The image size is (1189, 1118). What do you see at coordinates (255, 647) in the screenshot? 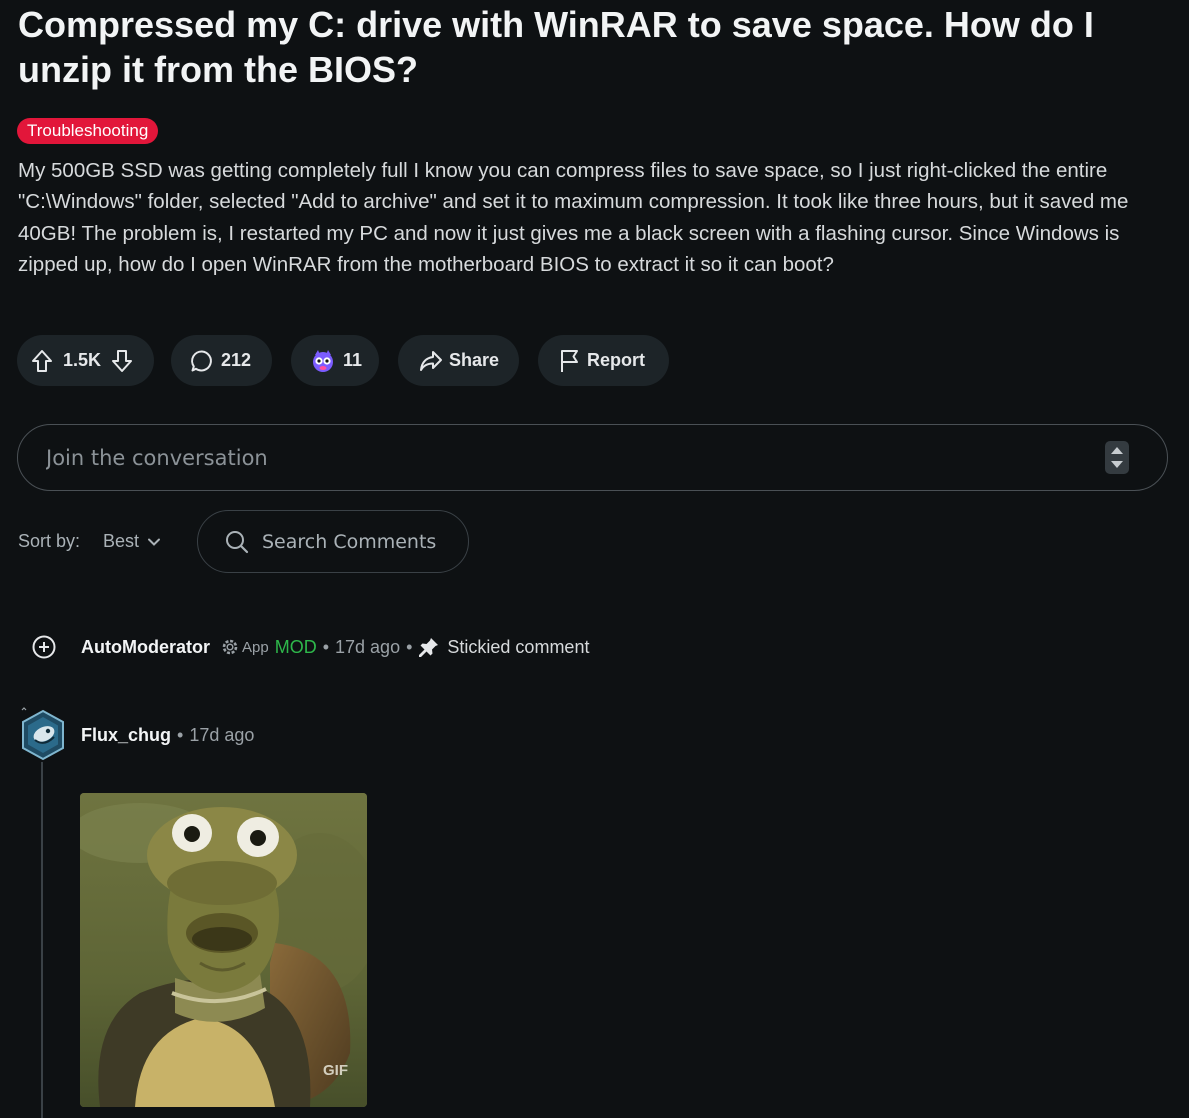
I see `app-badge-label: App` at bounding box center [255, 647].